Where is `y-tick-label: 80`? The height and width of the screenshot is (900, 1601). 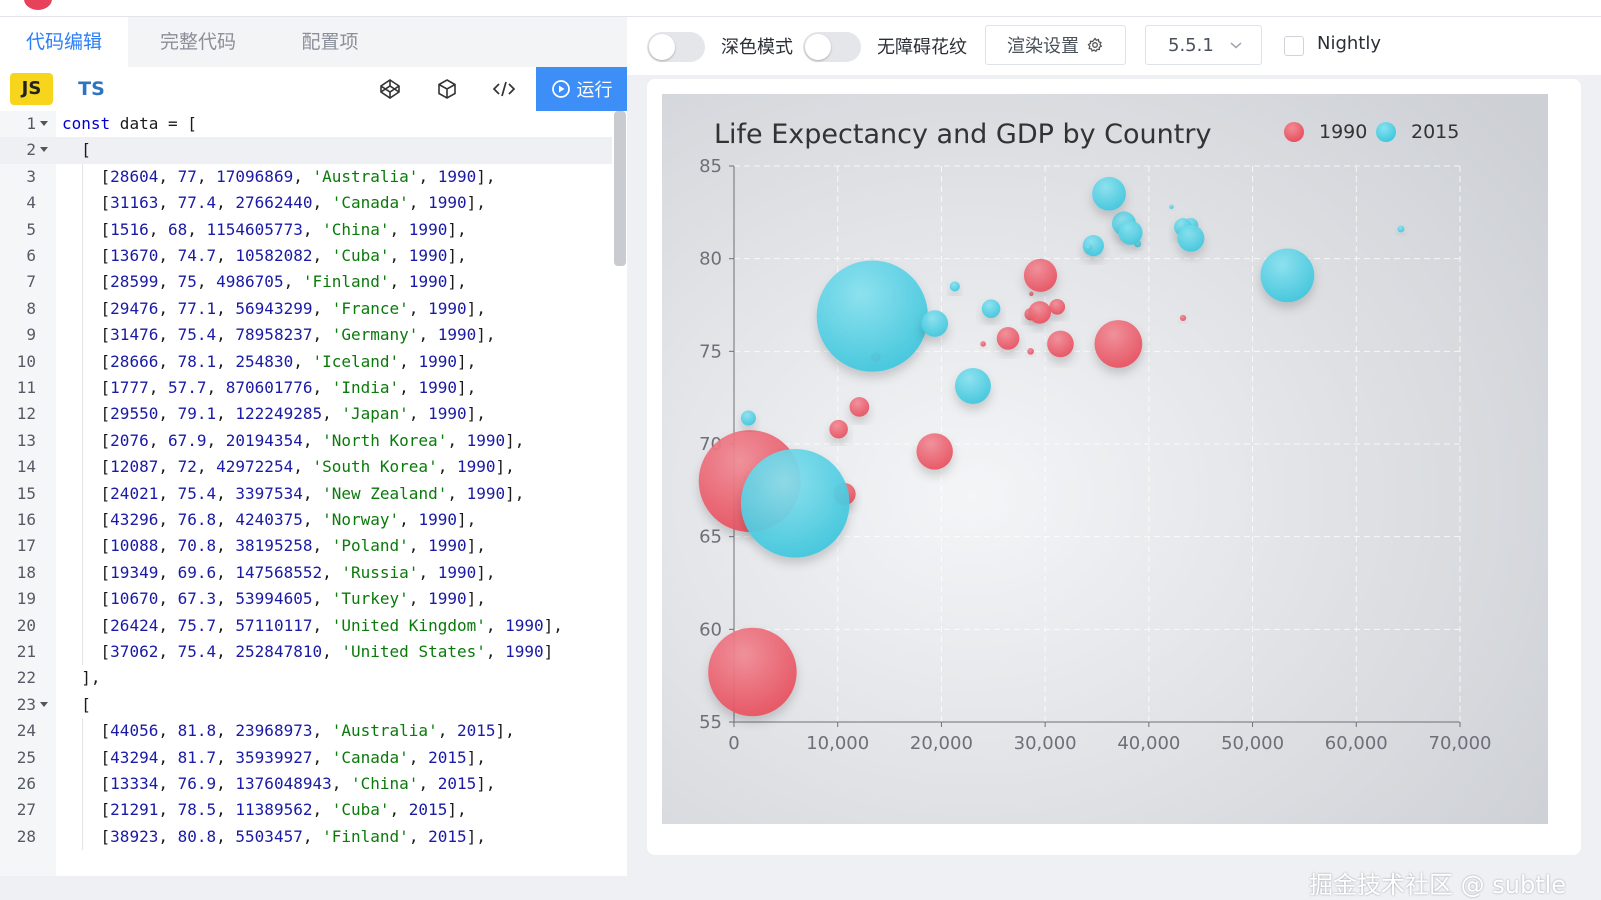 y-tick-label: 80 is located at coordinates (710, 259).